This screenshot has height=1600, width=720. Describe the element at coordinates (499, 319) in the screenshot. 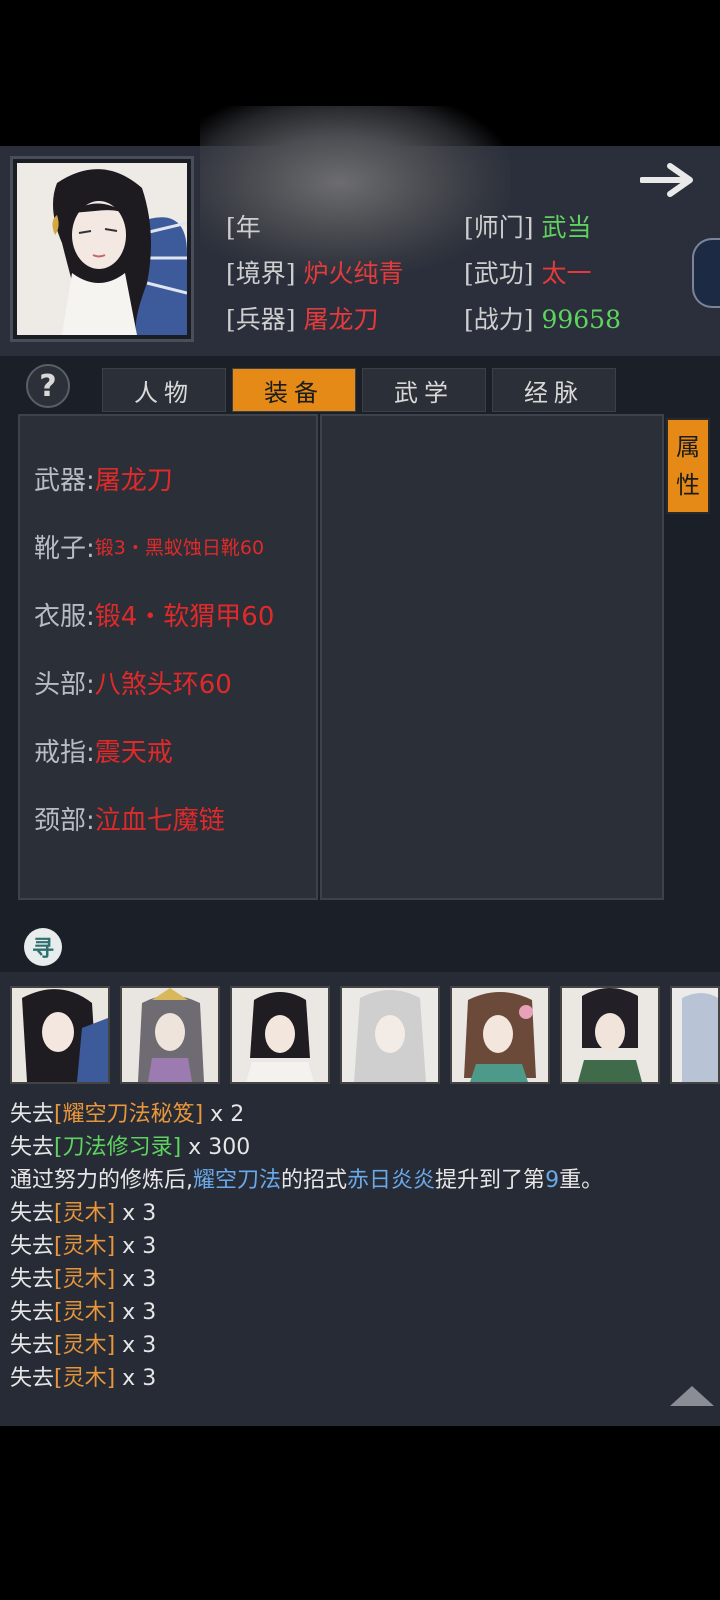

I see `power-label: [战力]` at that location.